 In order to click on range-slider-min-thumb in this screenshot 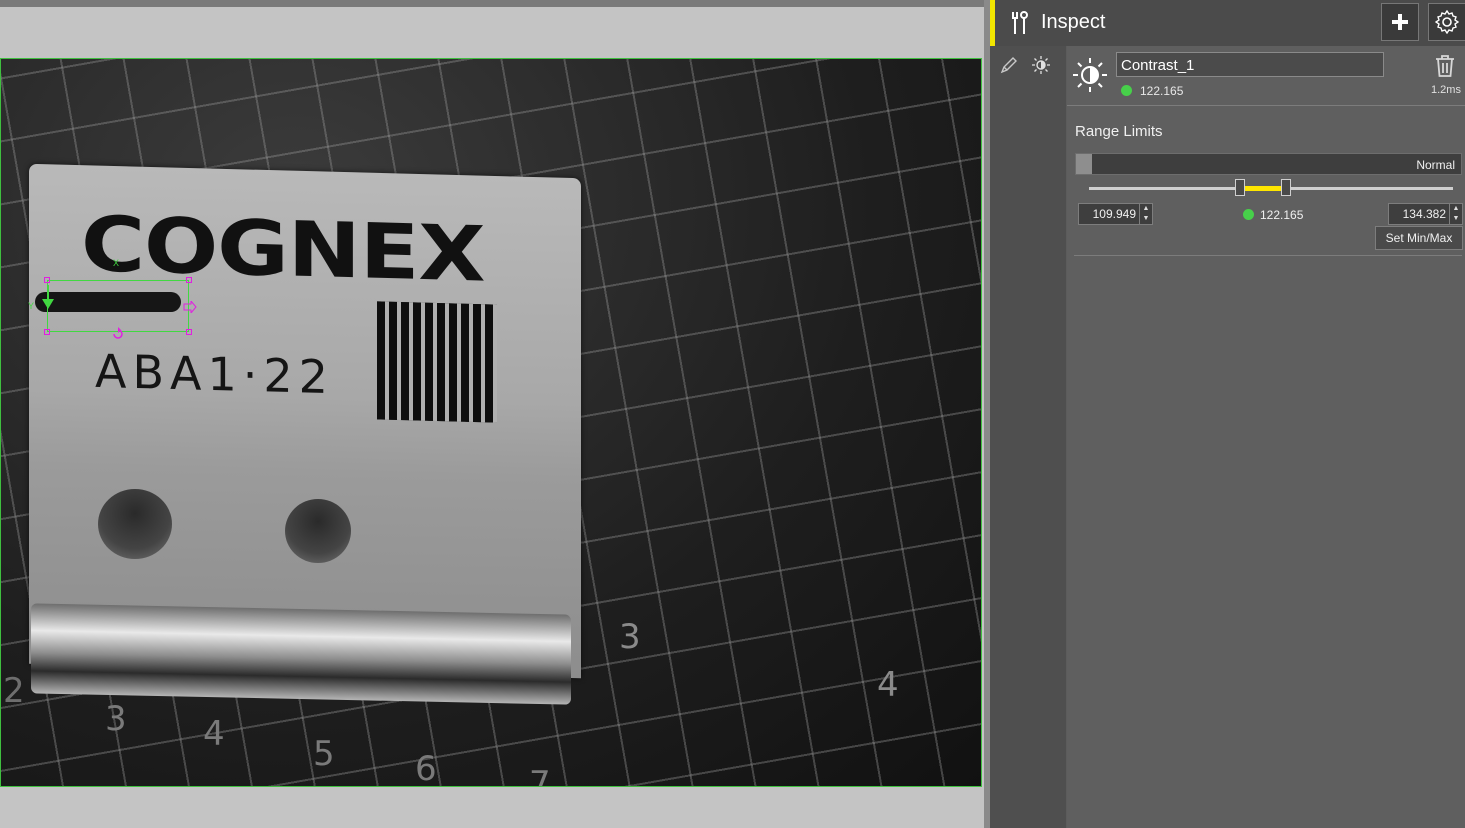, I will do `click(1240, 187)`.